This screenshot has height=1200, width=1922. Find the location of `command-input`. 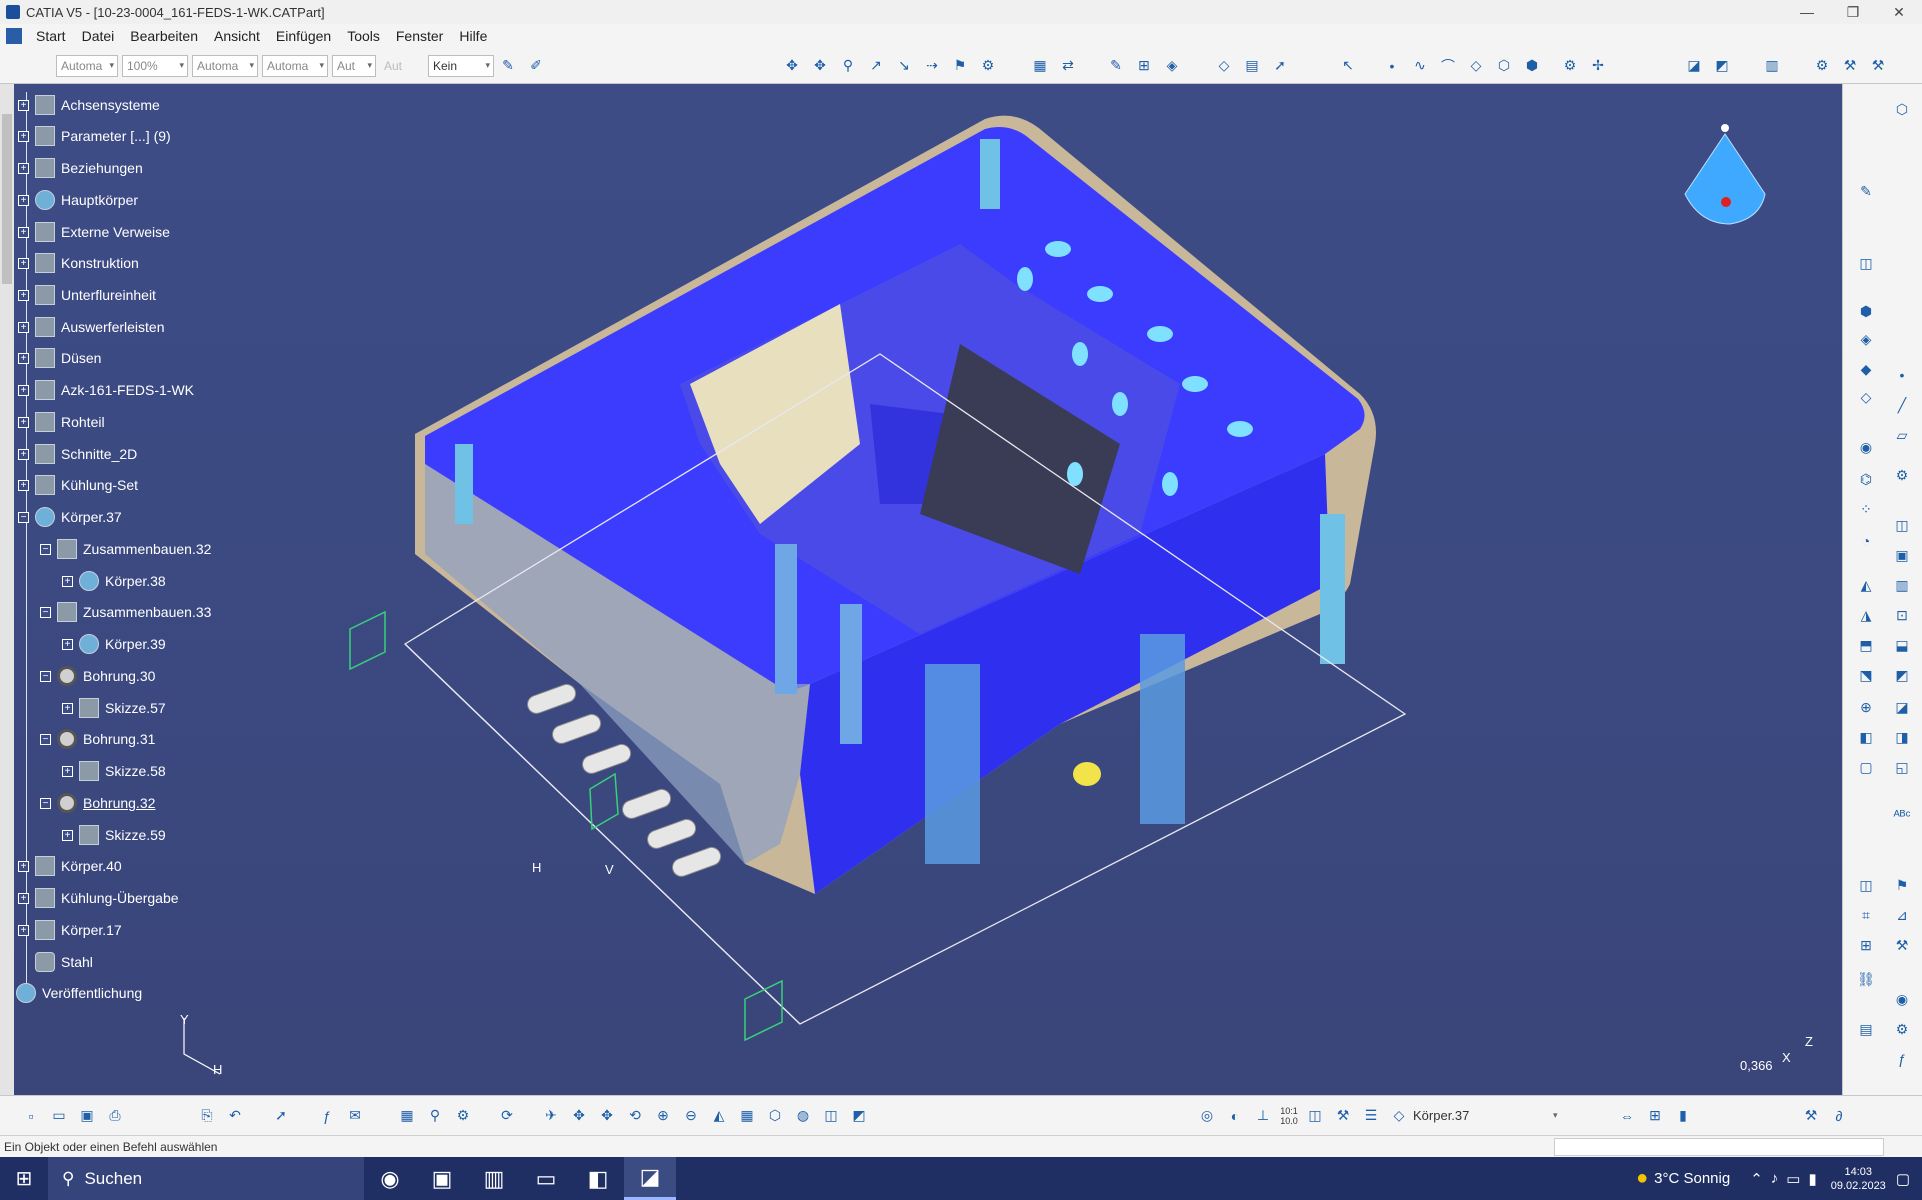

command-input is located at coordinates (1719, 1146).